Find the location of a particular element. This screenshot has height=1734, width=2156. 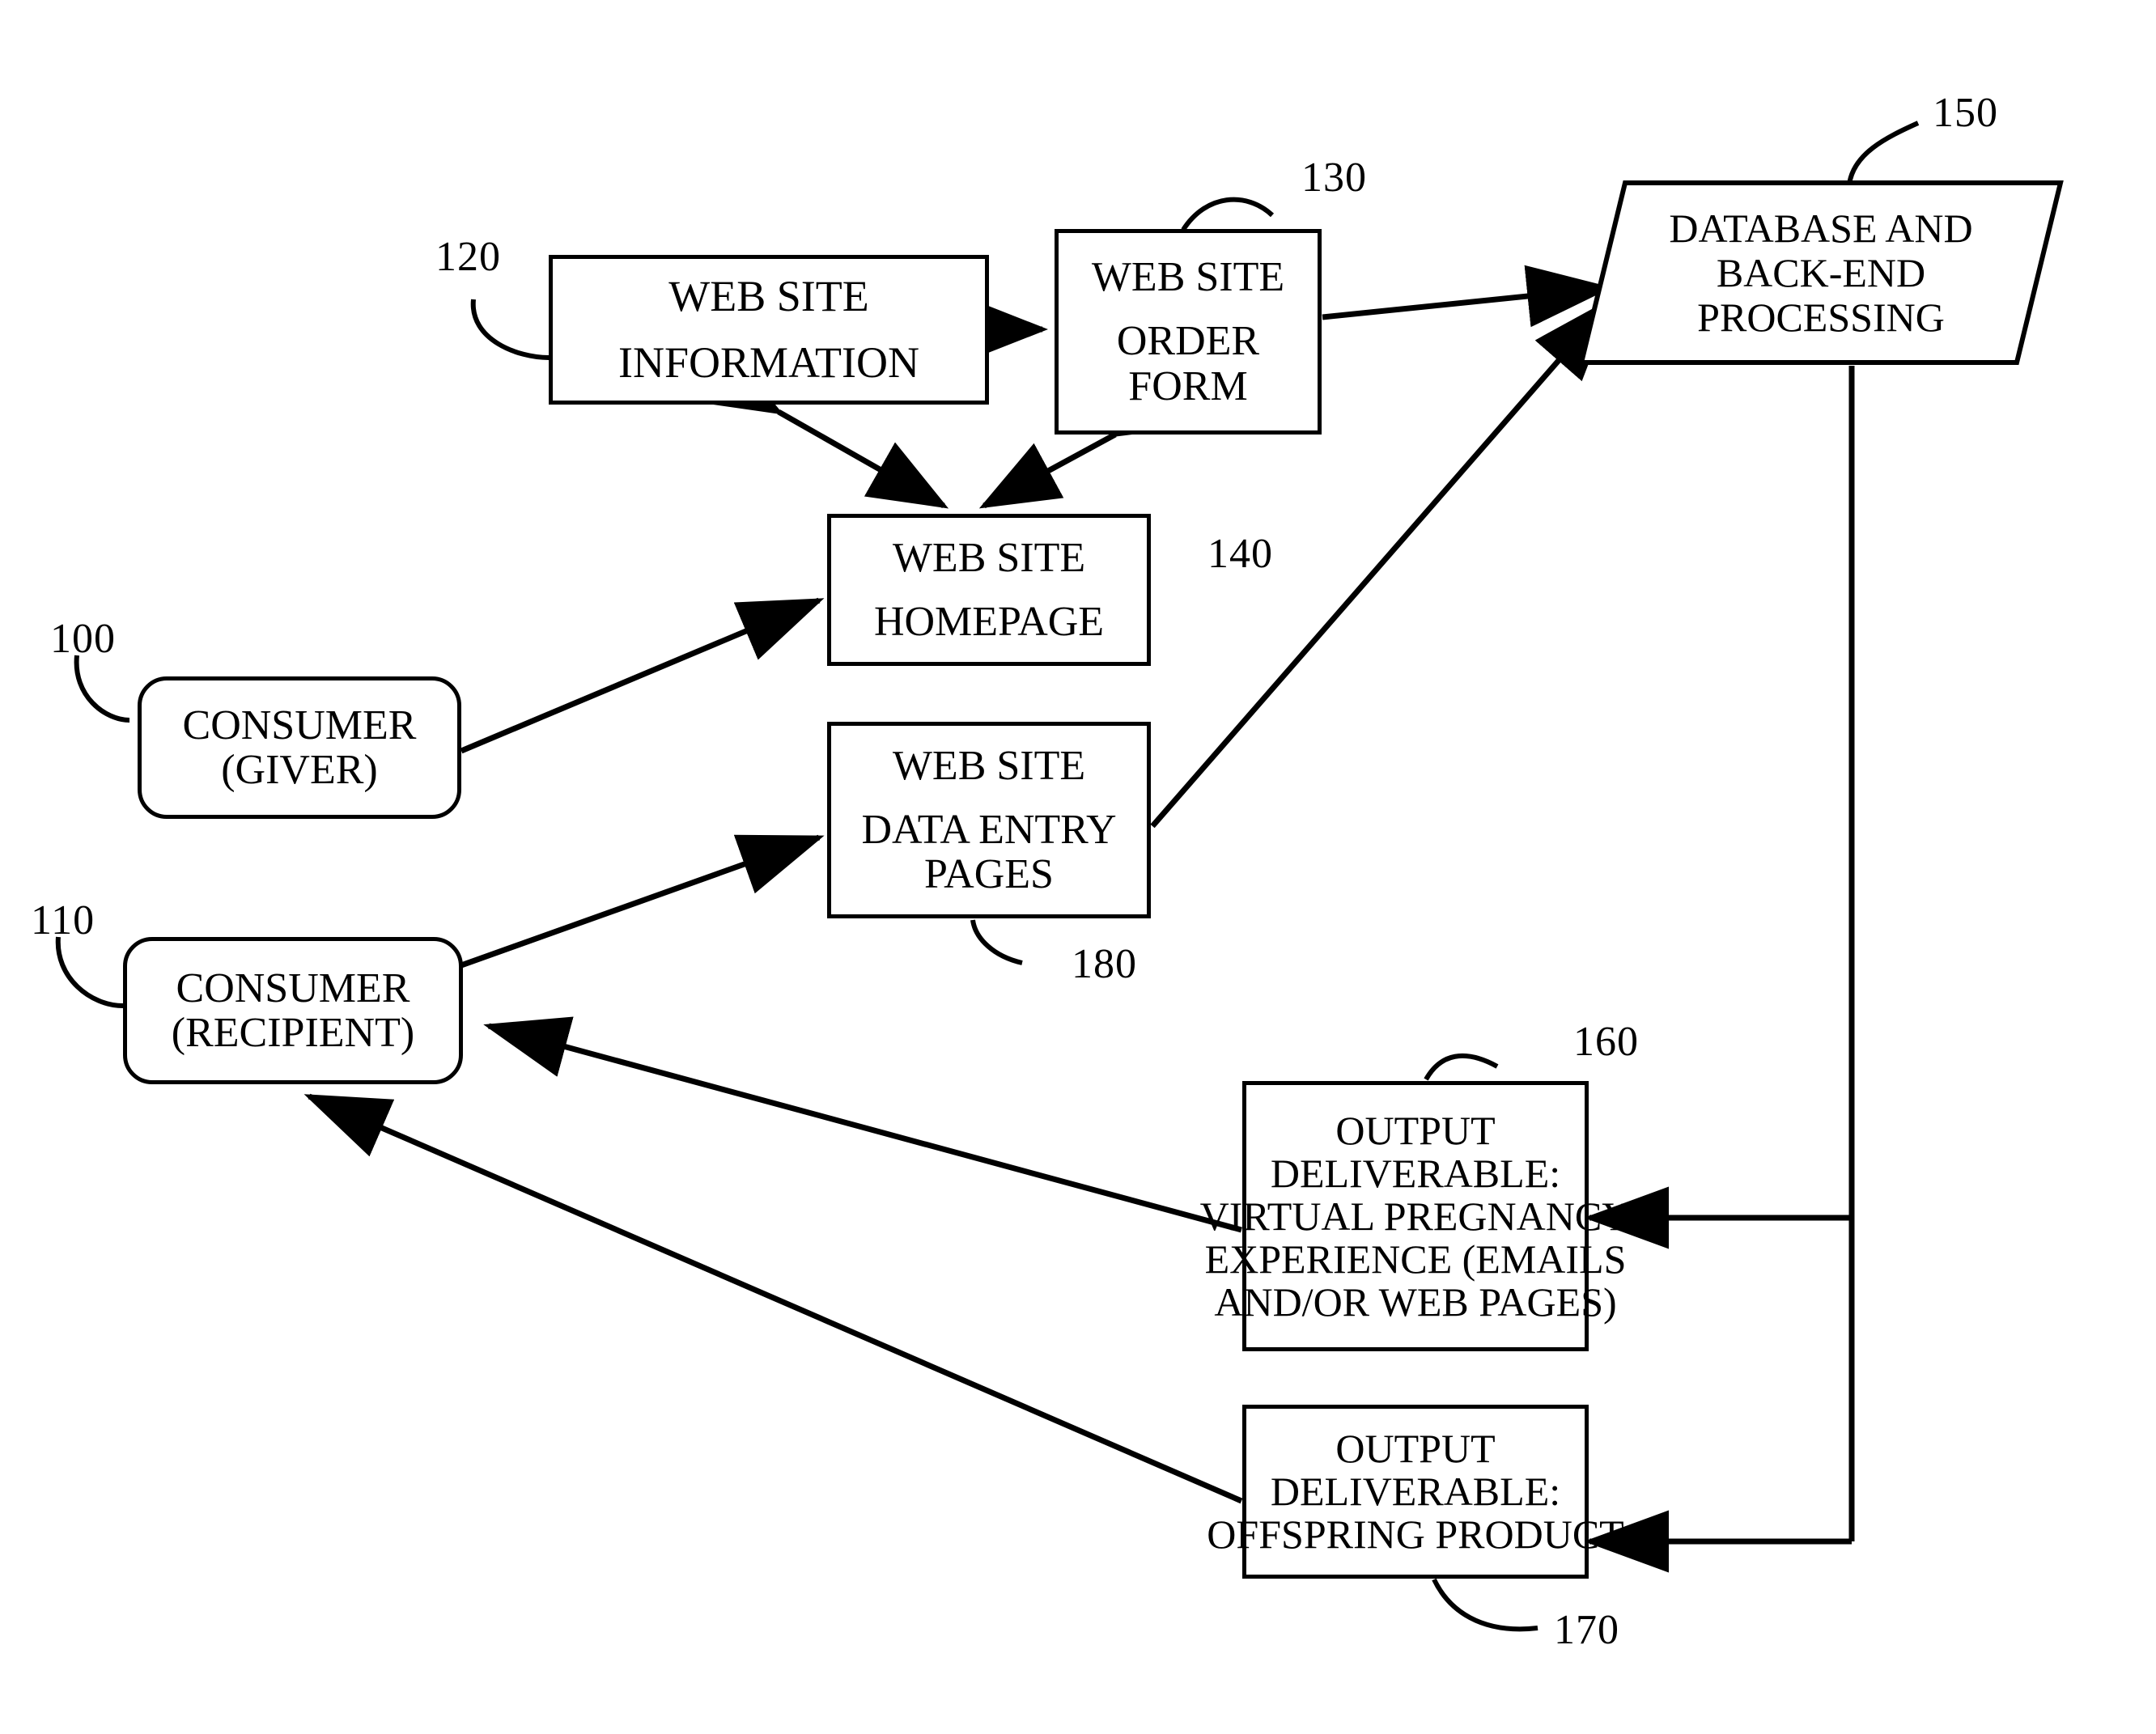

reference-numeral-130: 130 is located at coordinates (1334, 178).